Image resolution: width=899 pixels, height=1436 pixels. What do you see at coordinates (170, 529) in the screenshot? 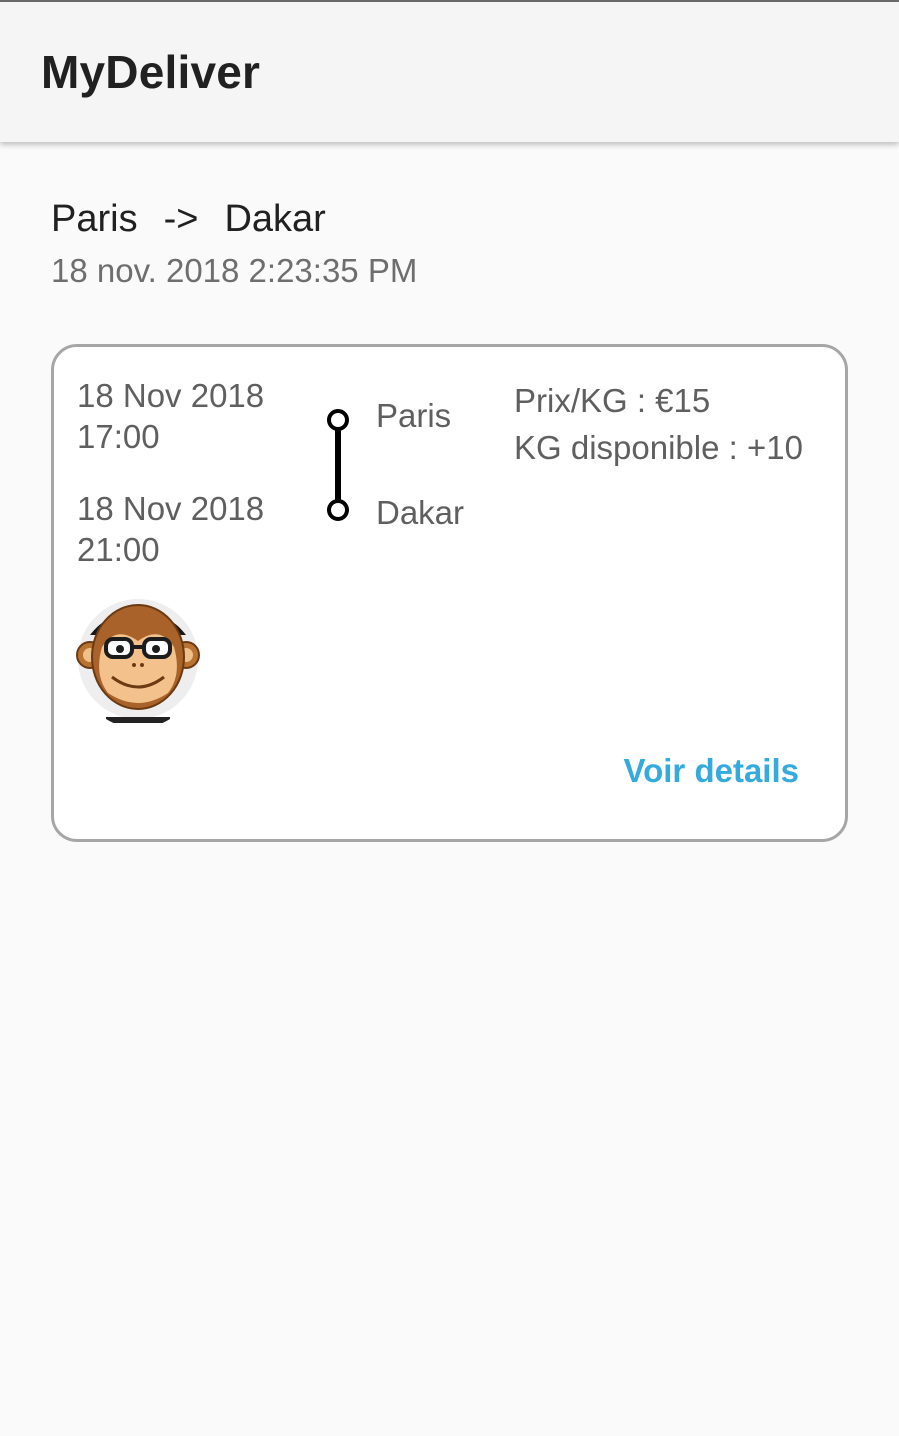
I see `arrival-datetime: 18 Nov 2018 21:00` at bounding box center [170, 529].